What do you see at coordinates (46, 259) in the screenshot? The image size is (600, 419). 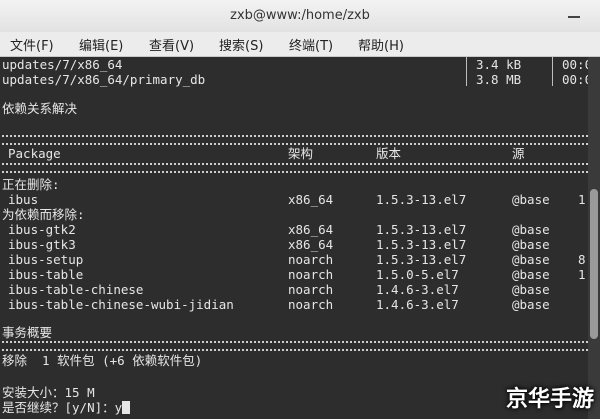 I see `package-name: ibus-setup` at bounding box center [46, 259].